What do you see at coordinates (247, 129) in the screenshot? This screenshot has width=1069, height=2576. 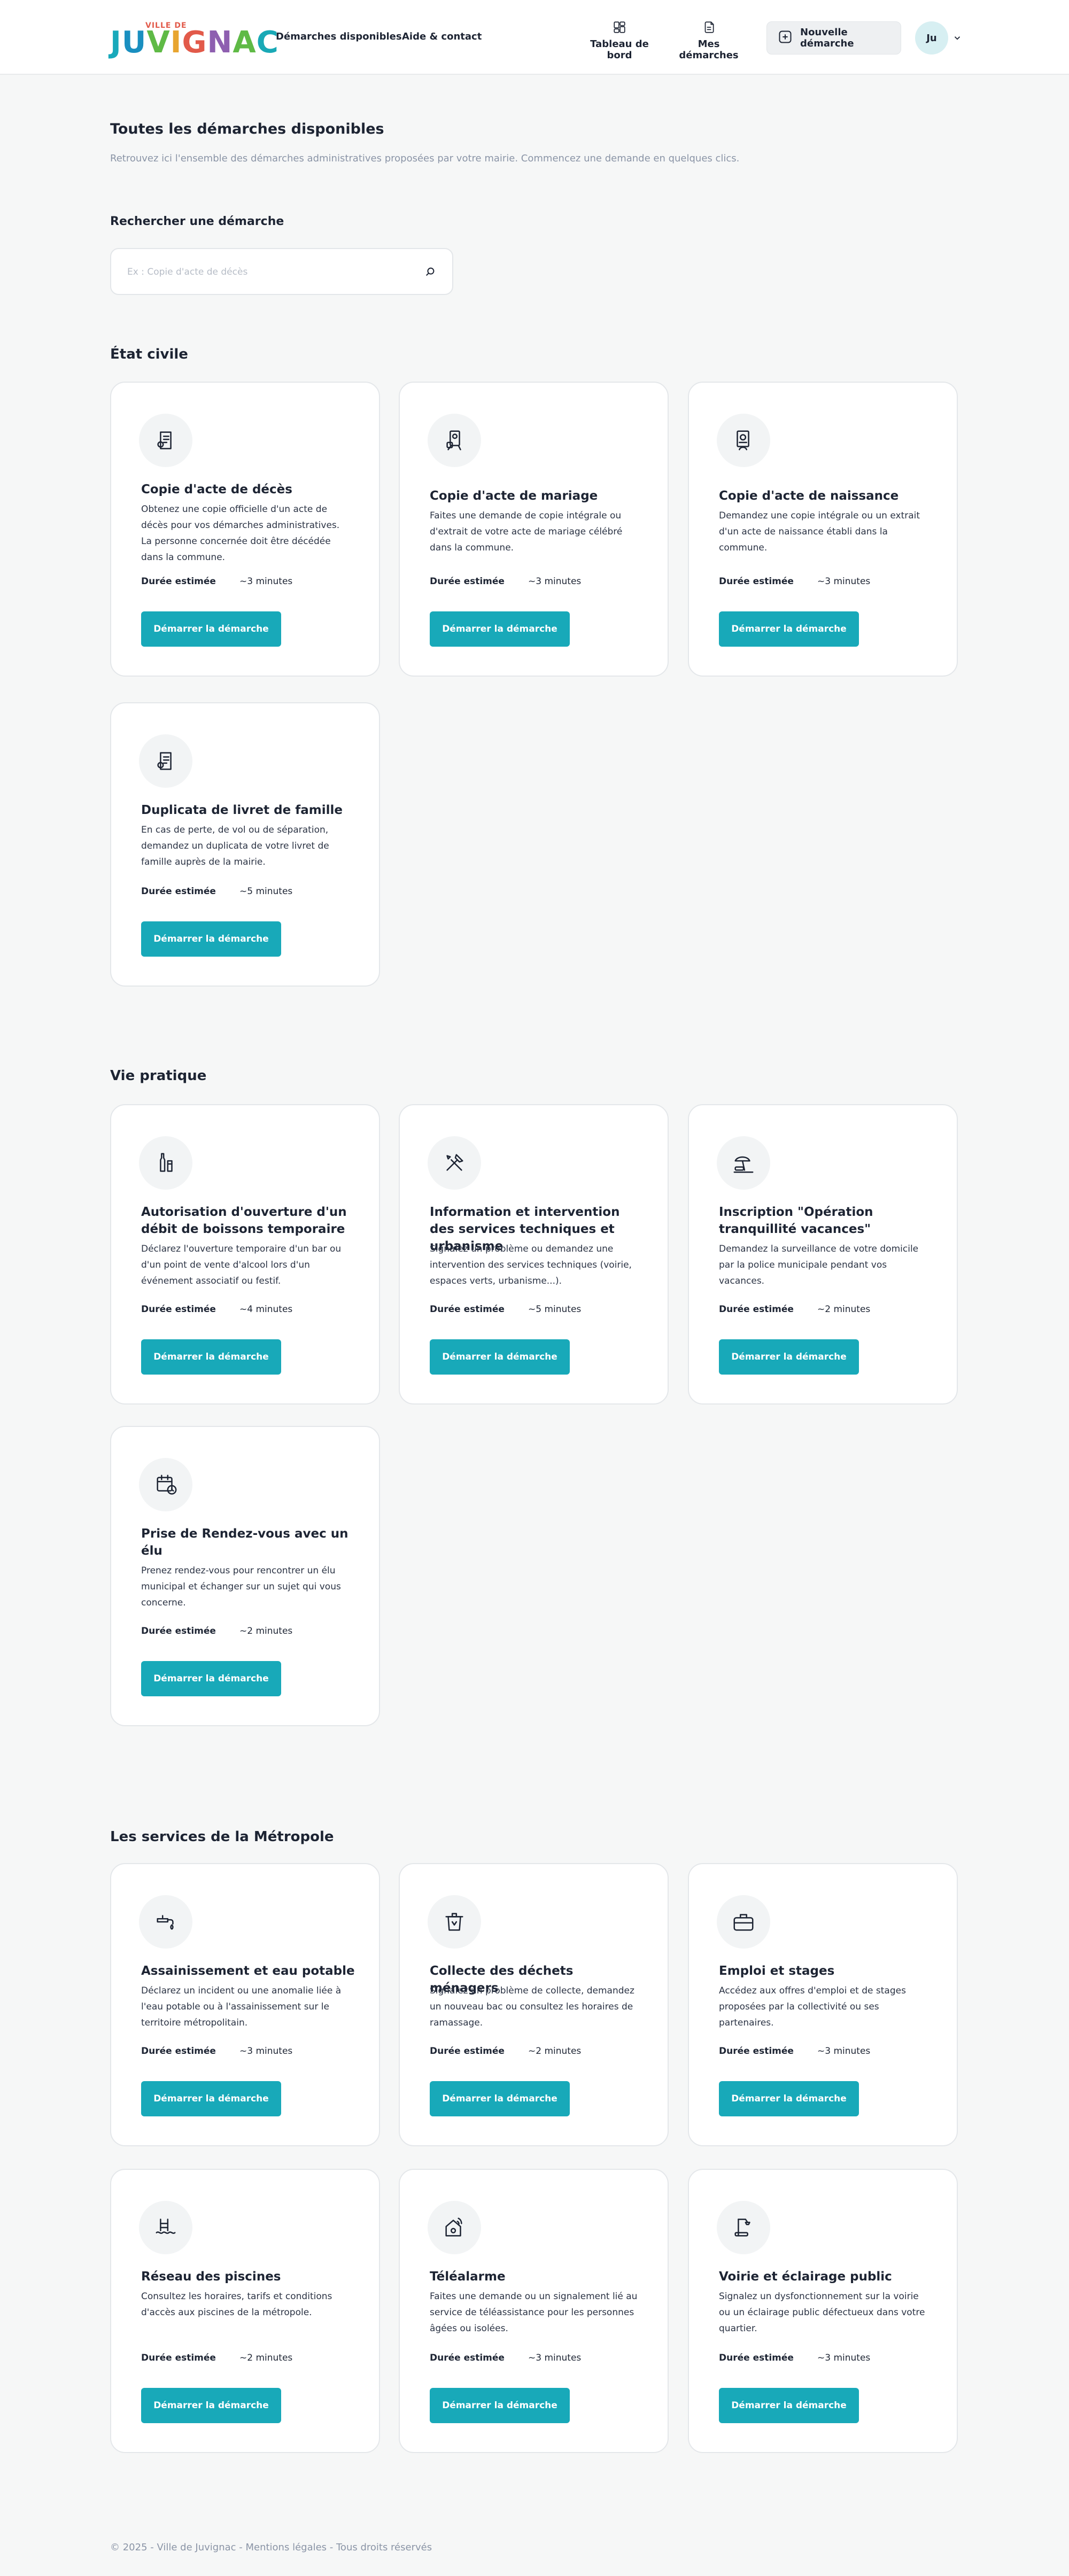 I see `page-title: Toutes les démarches disponibles` at bounding box center [247, 129].